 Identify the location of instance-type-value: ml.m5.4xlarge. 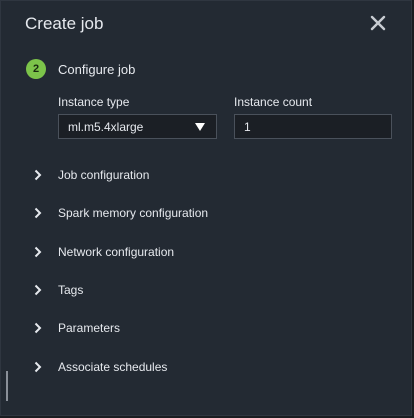
(106, 127).